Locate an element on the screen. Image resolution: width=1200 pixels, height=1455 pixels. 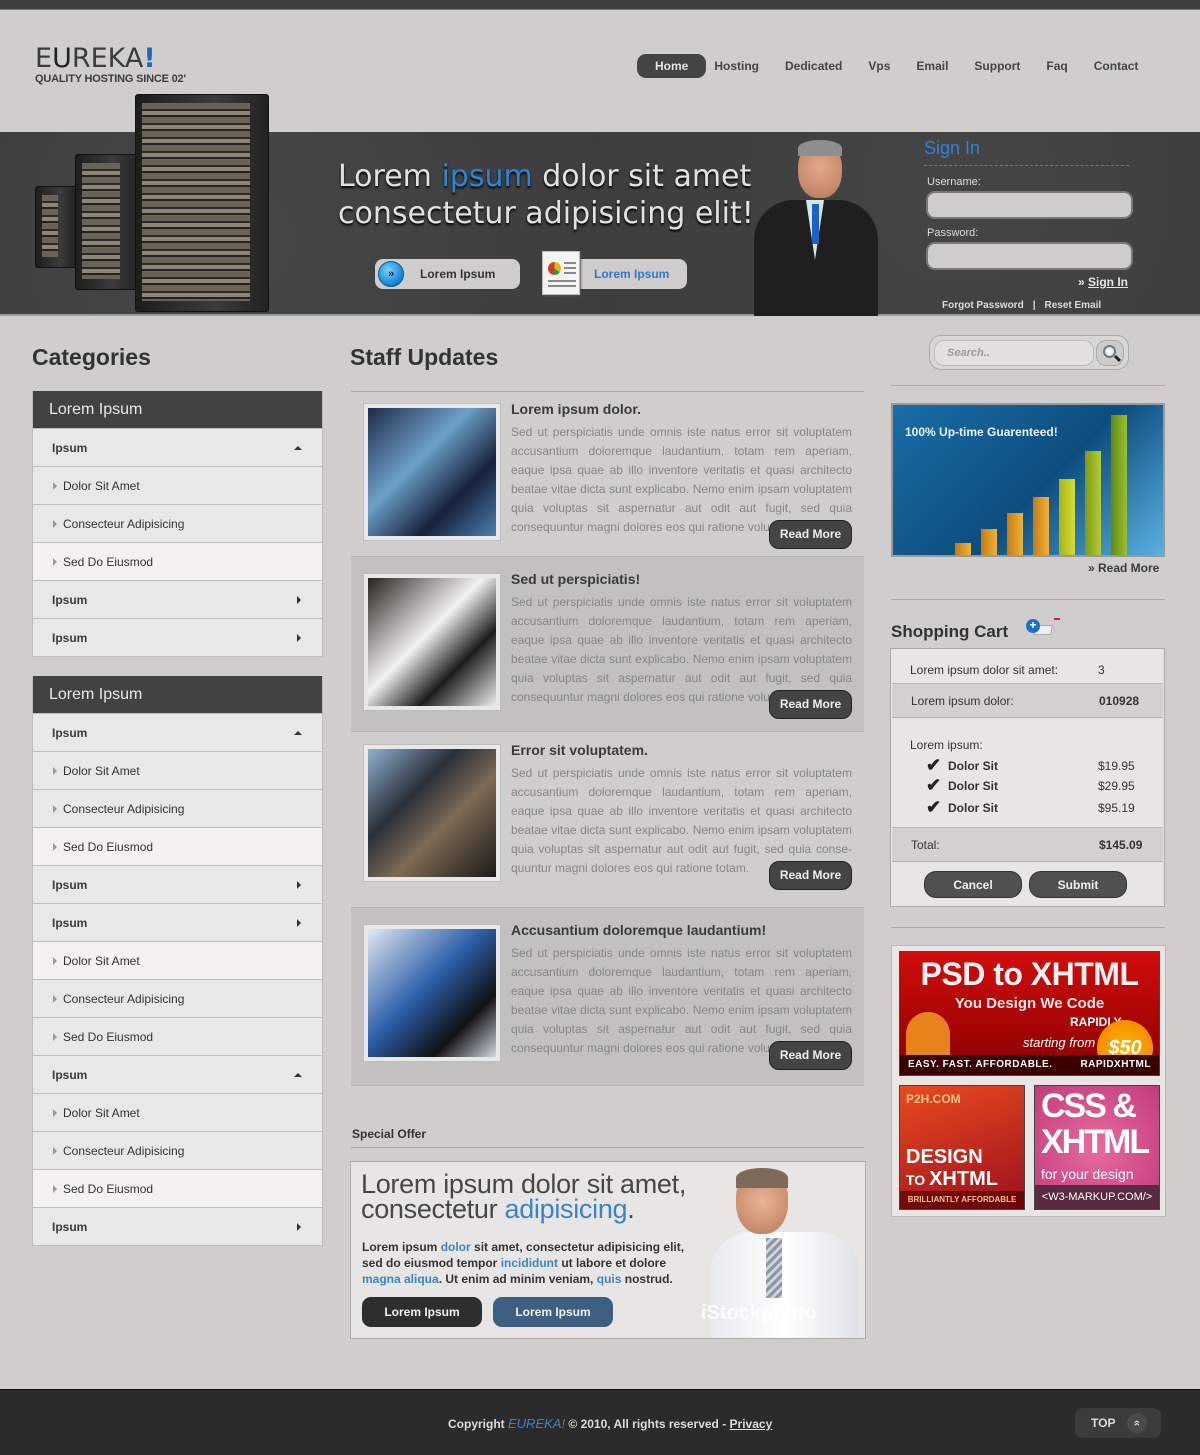
nav-email: Email is located at coordinates (932, 66).